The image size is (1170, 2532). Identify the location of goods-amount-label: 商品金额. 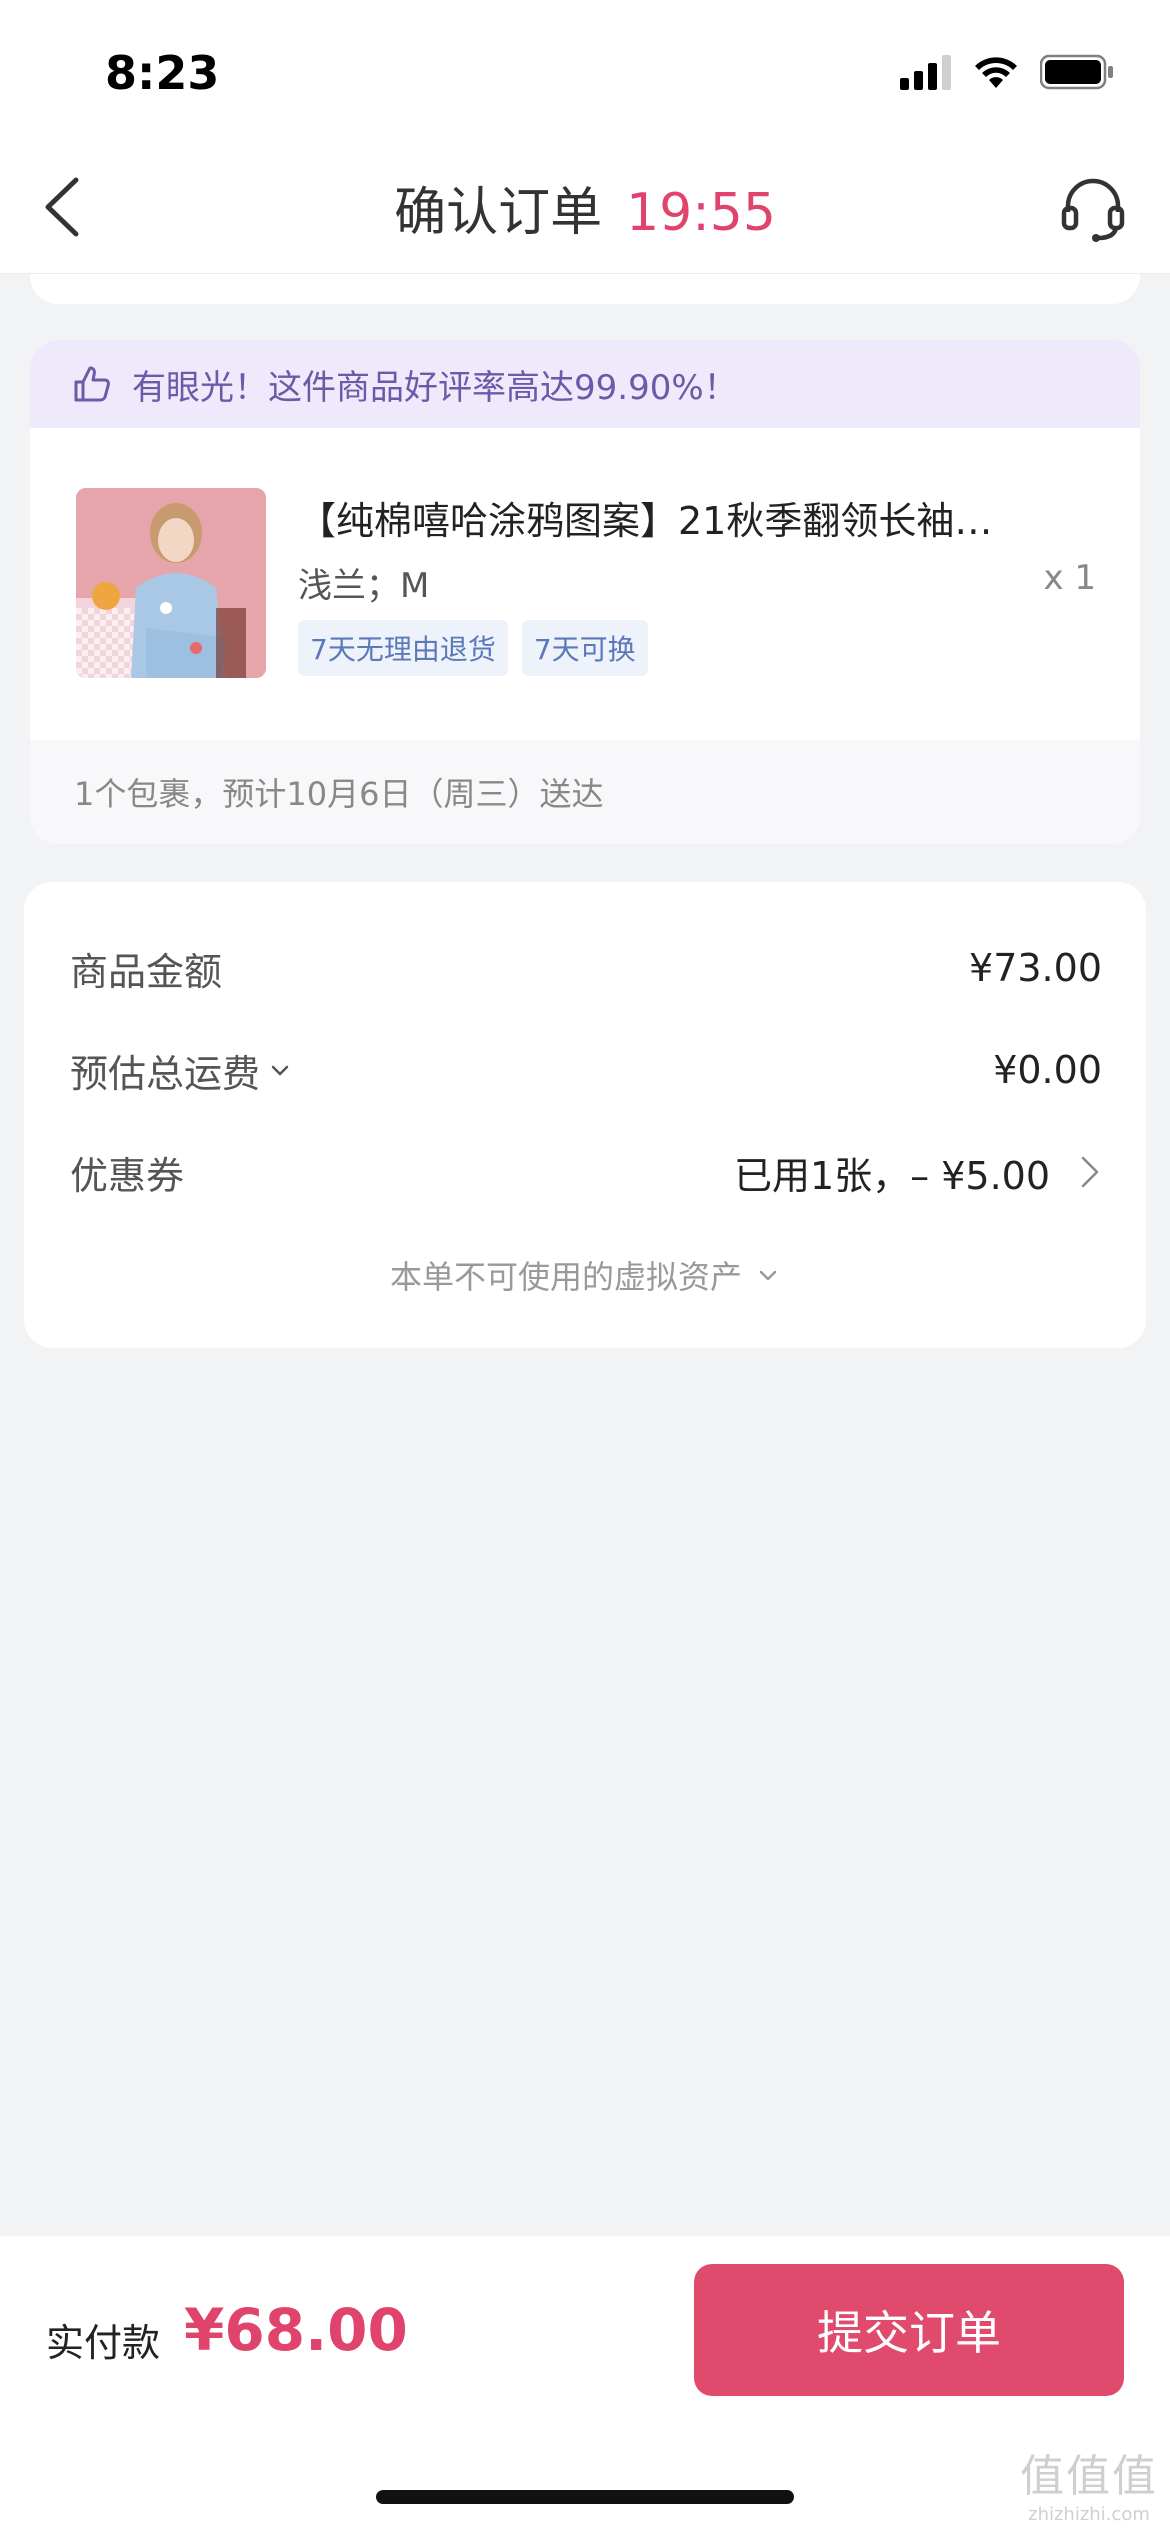
(146, 971).